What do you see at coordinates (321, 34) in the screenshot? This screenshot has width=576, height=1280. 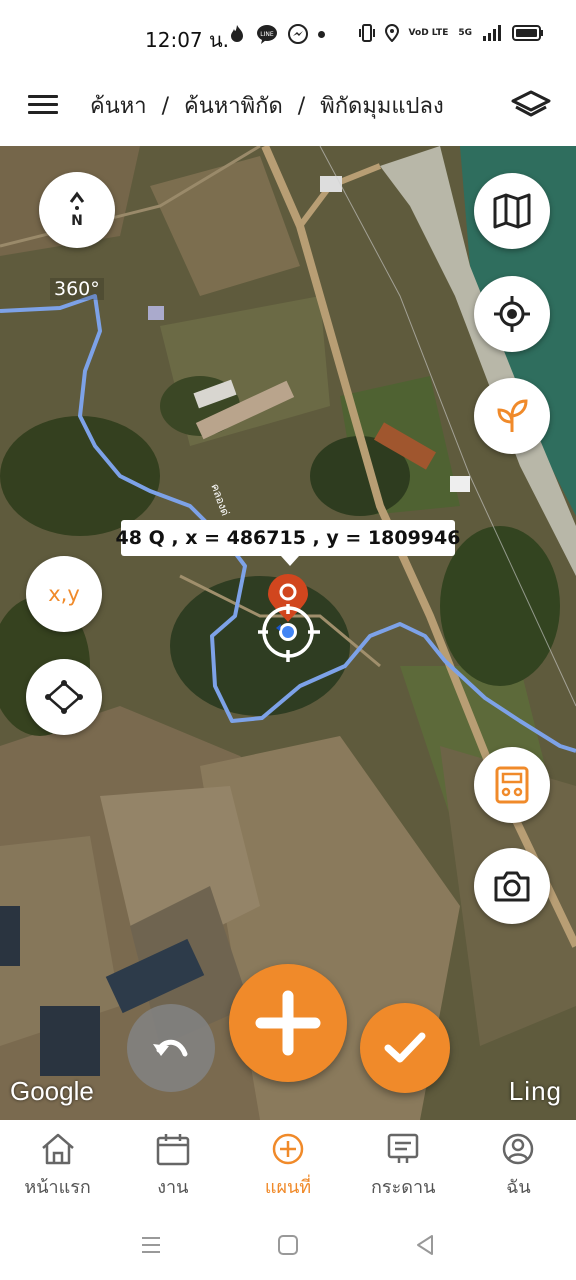 I see `more-notifications-dot` at bounding box center [321, 34].